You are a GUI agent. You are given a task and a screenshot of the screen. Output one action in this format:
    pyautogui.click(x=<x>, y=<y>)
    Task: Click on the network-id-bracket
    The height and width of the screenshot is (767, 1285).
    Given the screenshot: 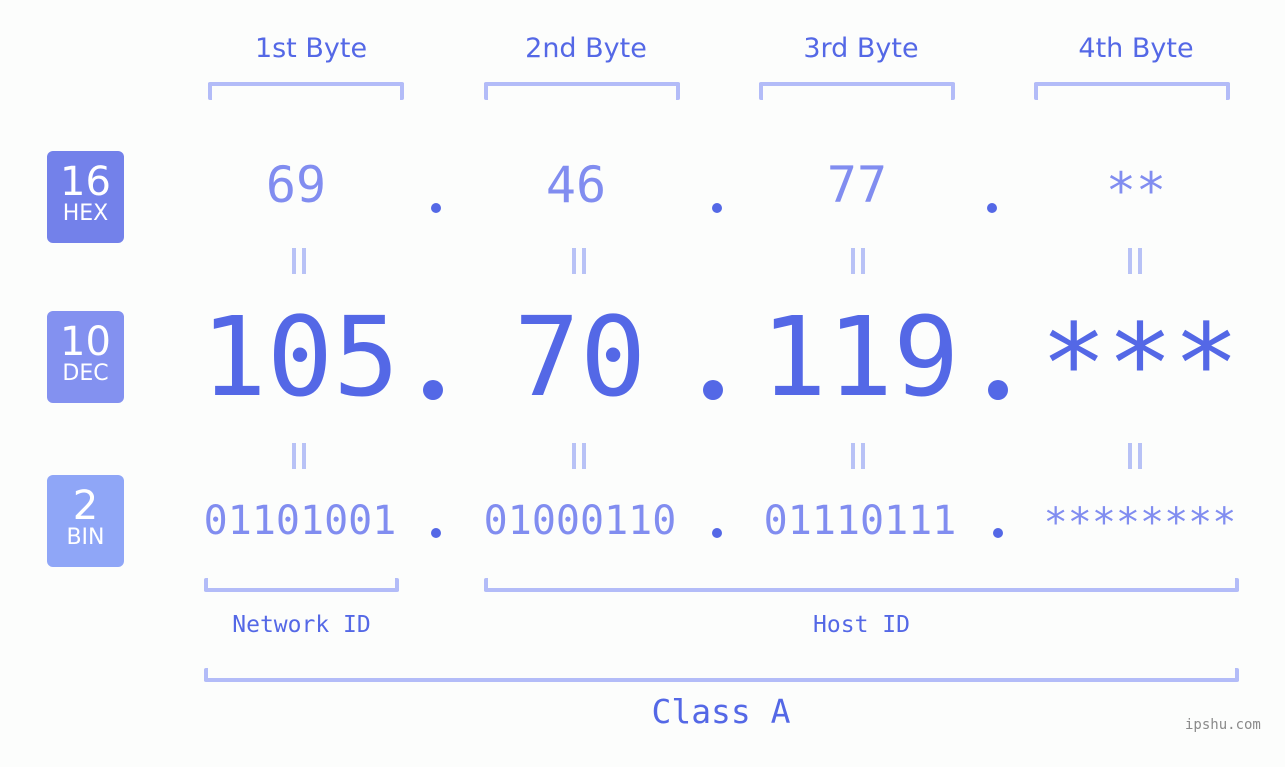 What is the action you would take?
    pyautogui.click(x=301, y=585)
    